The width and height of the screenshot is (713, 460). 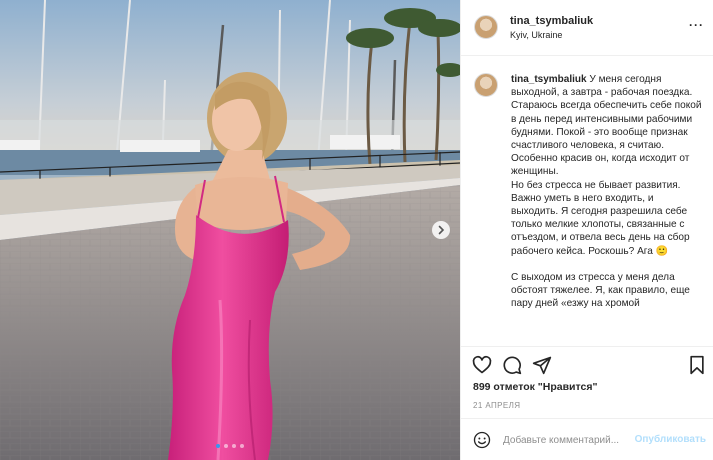 What do you see at coordinates (549, 79) in the screenshot?
I see `caption-username: tina_tsymbaliuk` at bounding box center [549, 79].